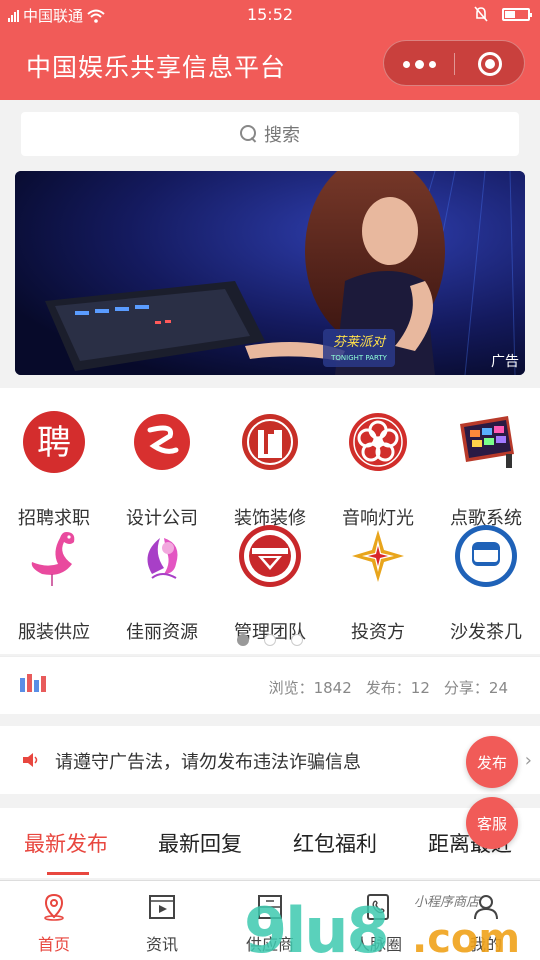  Describe the element at coordinates (492, 823) in the screenshot. I see `customer-service-button: 客服` at that location.